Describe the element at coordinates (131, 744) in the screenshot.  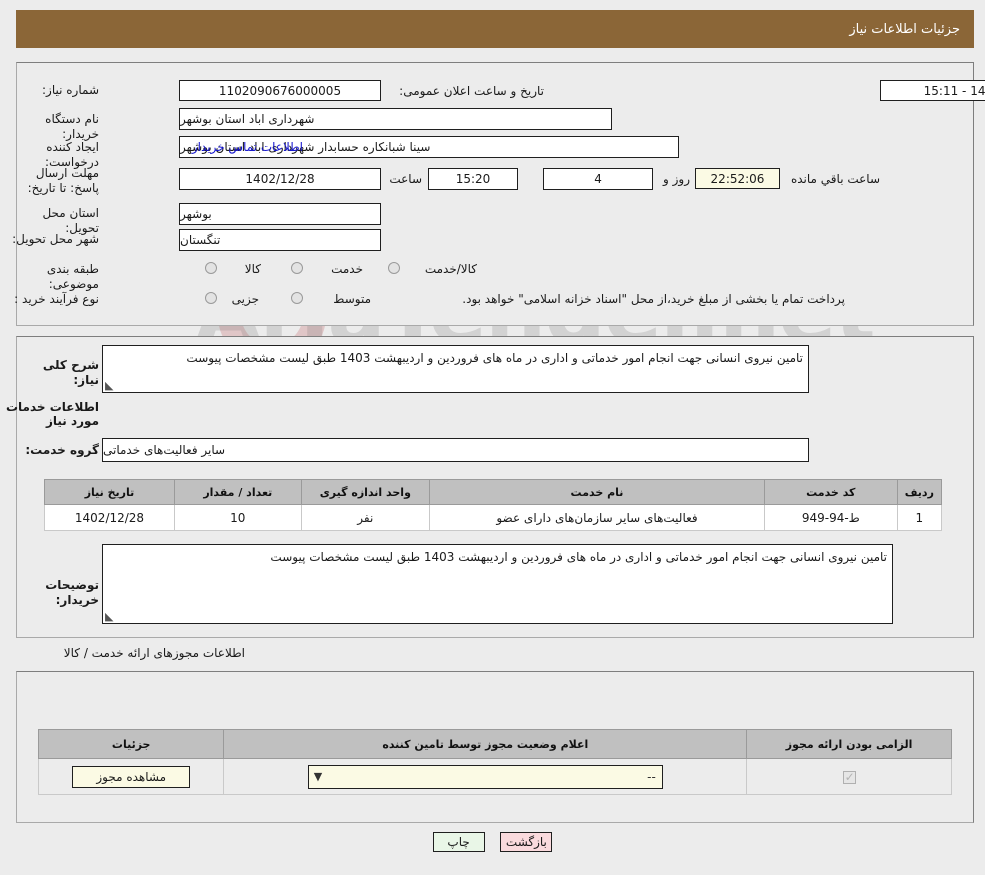
I see `col-permit-details: جزئیات` at that location.